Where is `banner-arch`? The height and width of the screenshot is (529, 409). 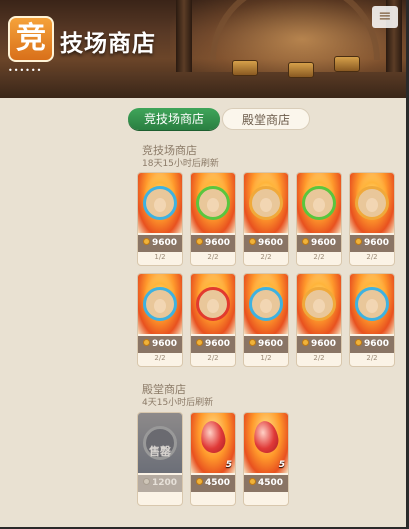
banner-arch is located at coordinates (295, 30).